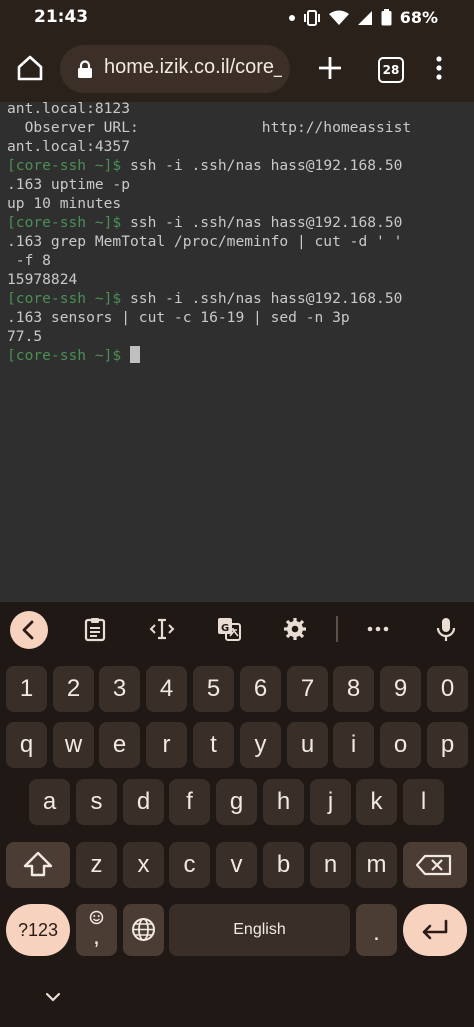 The image size is (474, 1027). Describe the element at coordinates (236, 865) in the screenshot. I see `key-v: v` at that location.